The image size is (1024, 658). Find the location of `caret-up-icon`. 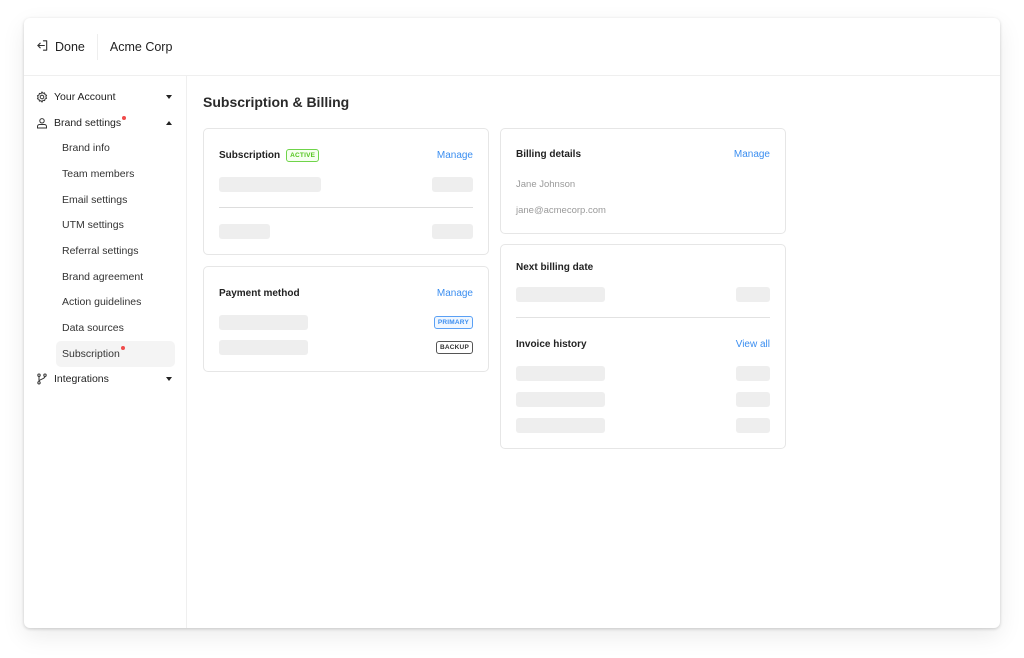

caret-up-icon is located at coordinates (169, 122).